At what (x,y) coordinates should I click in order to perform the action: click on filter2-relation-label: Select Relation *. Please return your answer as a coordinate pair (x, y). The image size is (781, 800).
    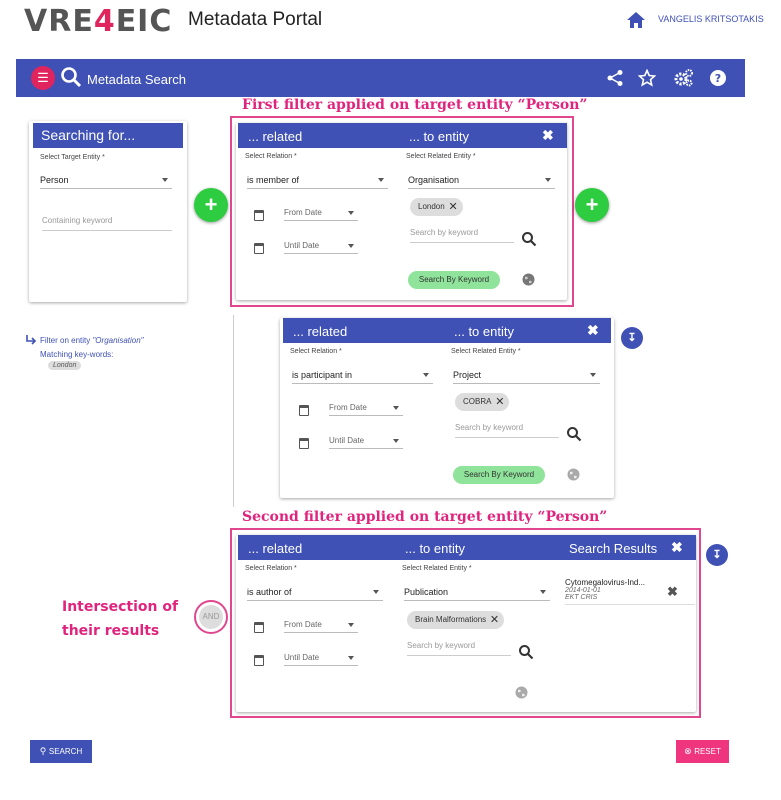
    Looking at the image, I should click on (271, 568).